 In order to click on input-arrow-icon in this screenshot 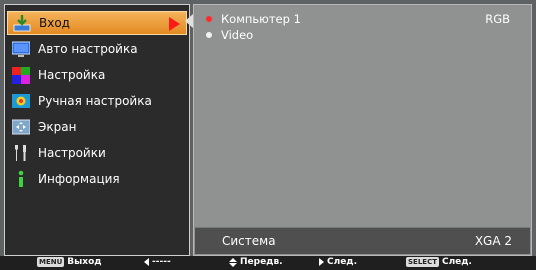, I will do `click(22, 23)`.